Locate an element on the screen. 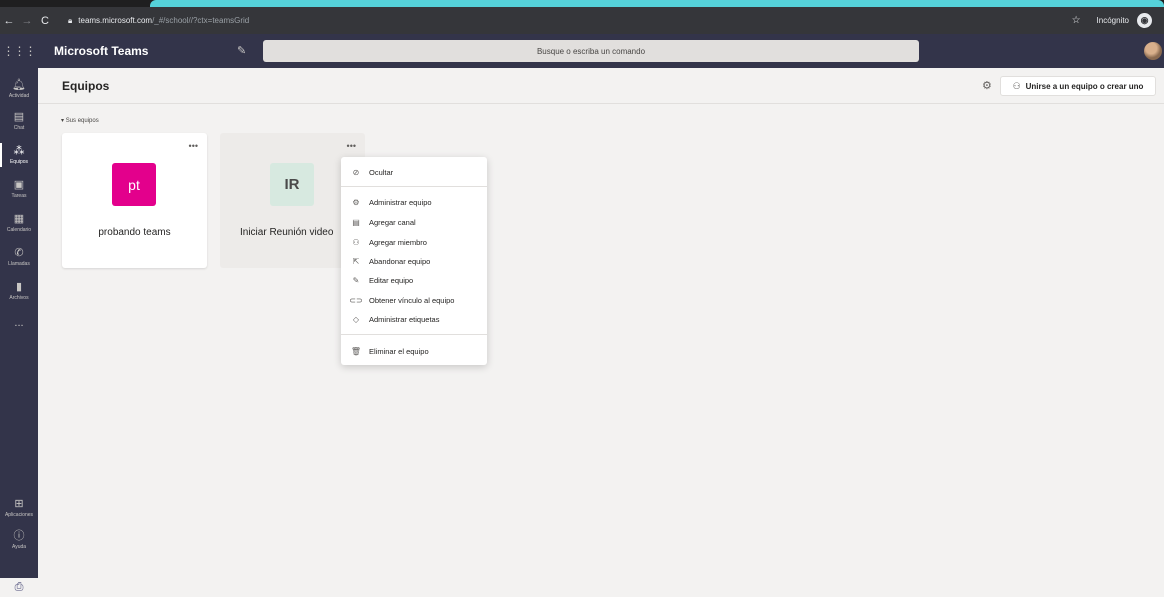 This screenshot has width=1164, height=597. new-chat-icon: ✎ is located at coordinates (241, 50).